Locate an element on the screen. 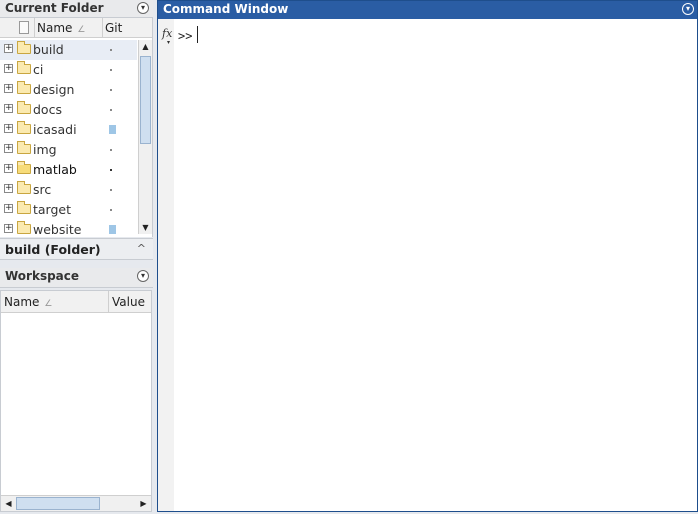 Image resolution: width=698 pixels, height=514 pixels. folder-row-docs: + docs is located at coordinates (68, 110).